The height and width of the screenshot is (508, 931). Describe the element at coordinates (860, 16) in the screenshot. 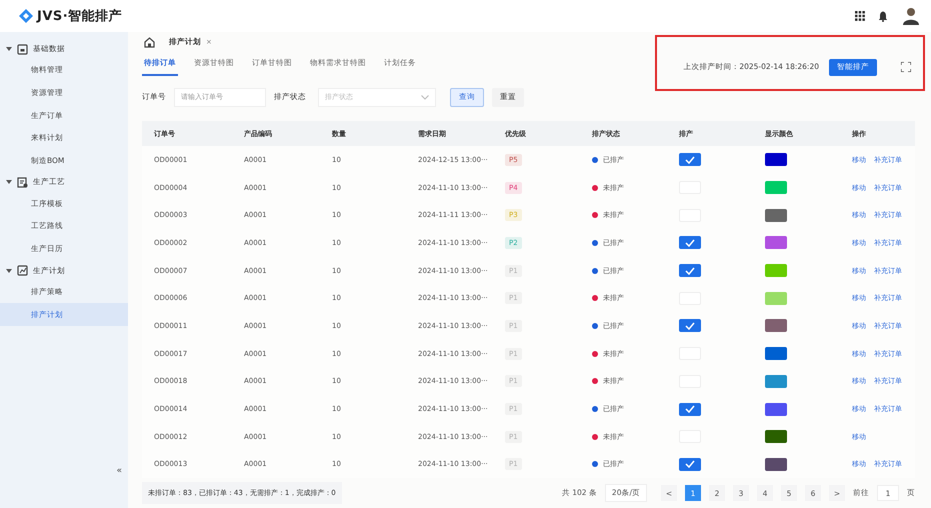

I see `apps-grid-icon` at that location.